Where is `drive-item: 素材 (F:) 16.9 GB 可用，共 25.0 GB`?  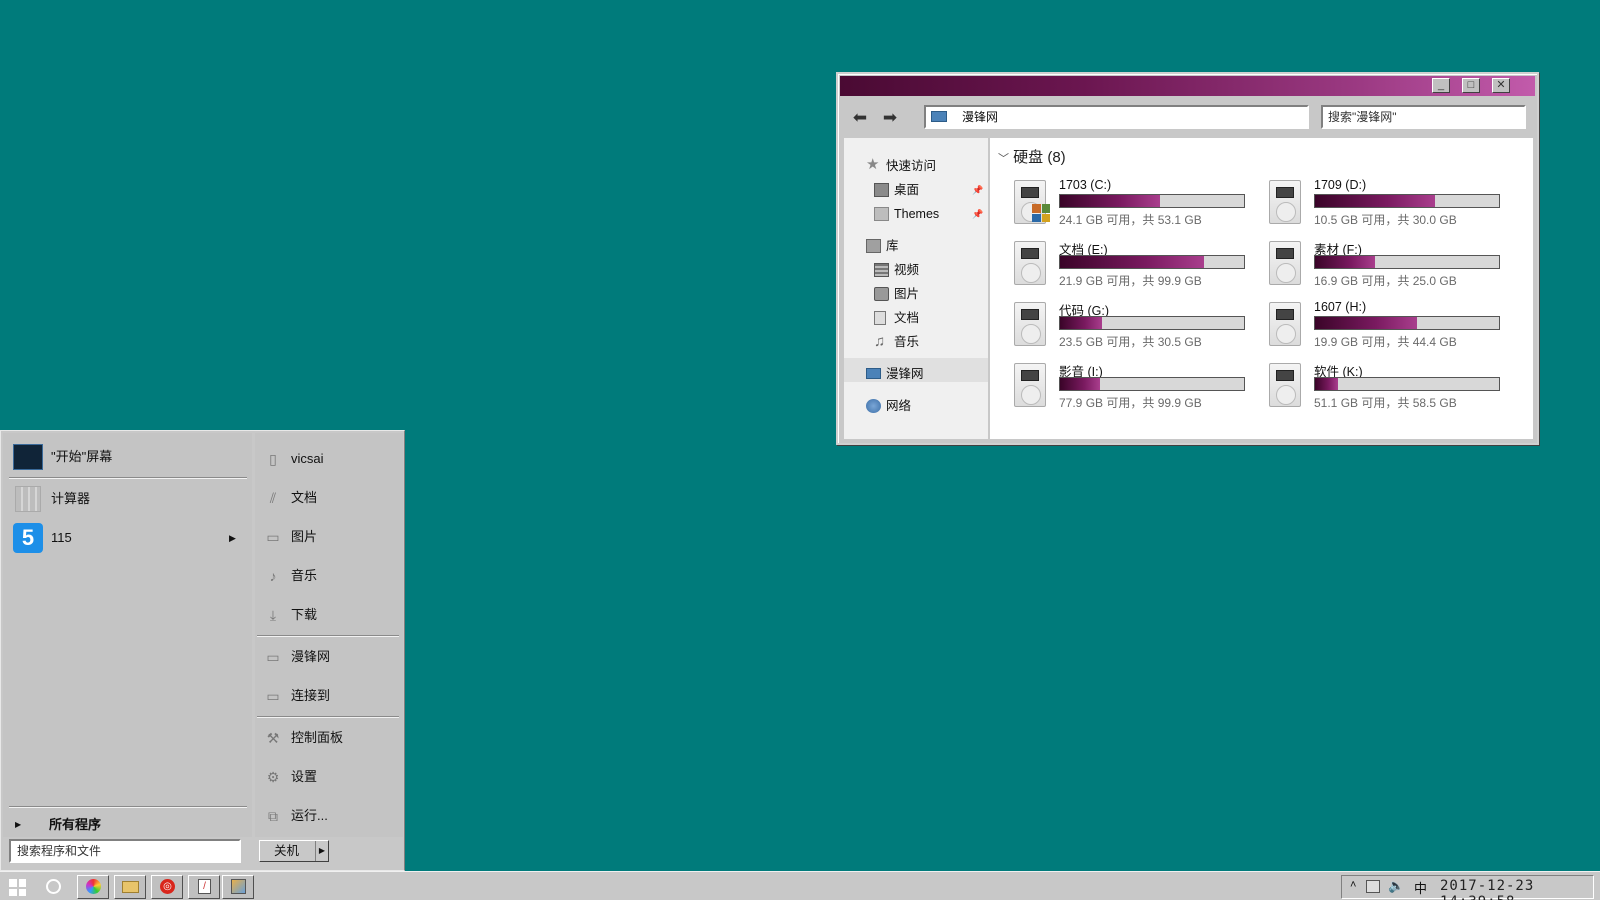
drive-item: 素材 (F:) 16.9 GB 可用，共 25.0 GB is located at coordinates (1389, 265).